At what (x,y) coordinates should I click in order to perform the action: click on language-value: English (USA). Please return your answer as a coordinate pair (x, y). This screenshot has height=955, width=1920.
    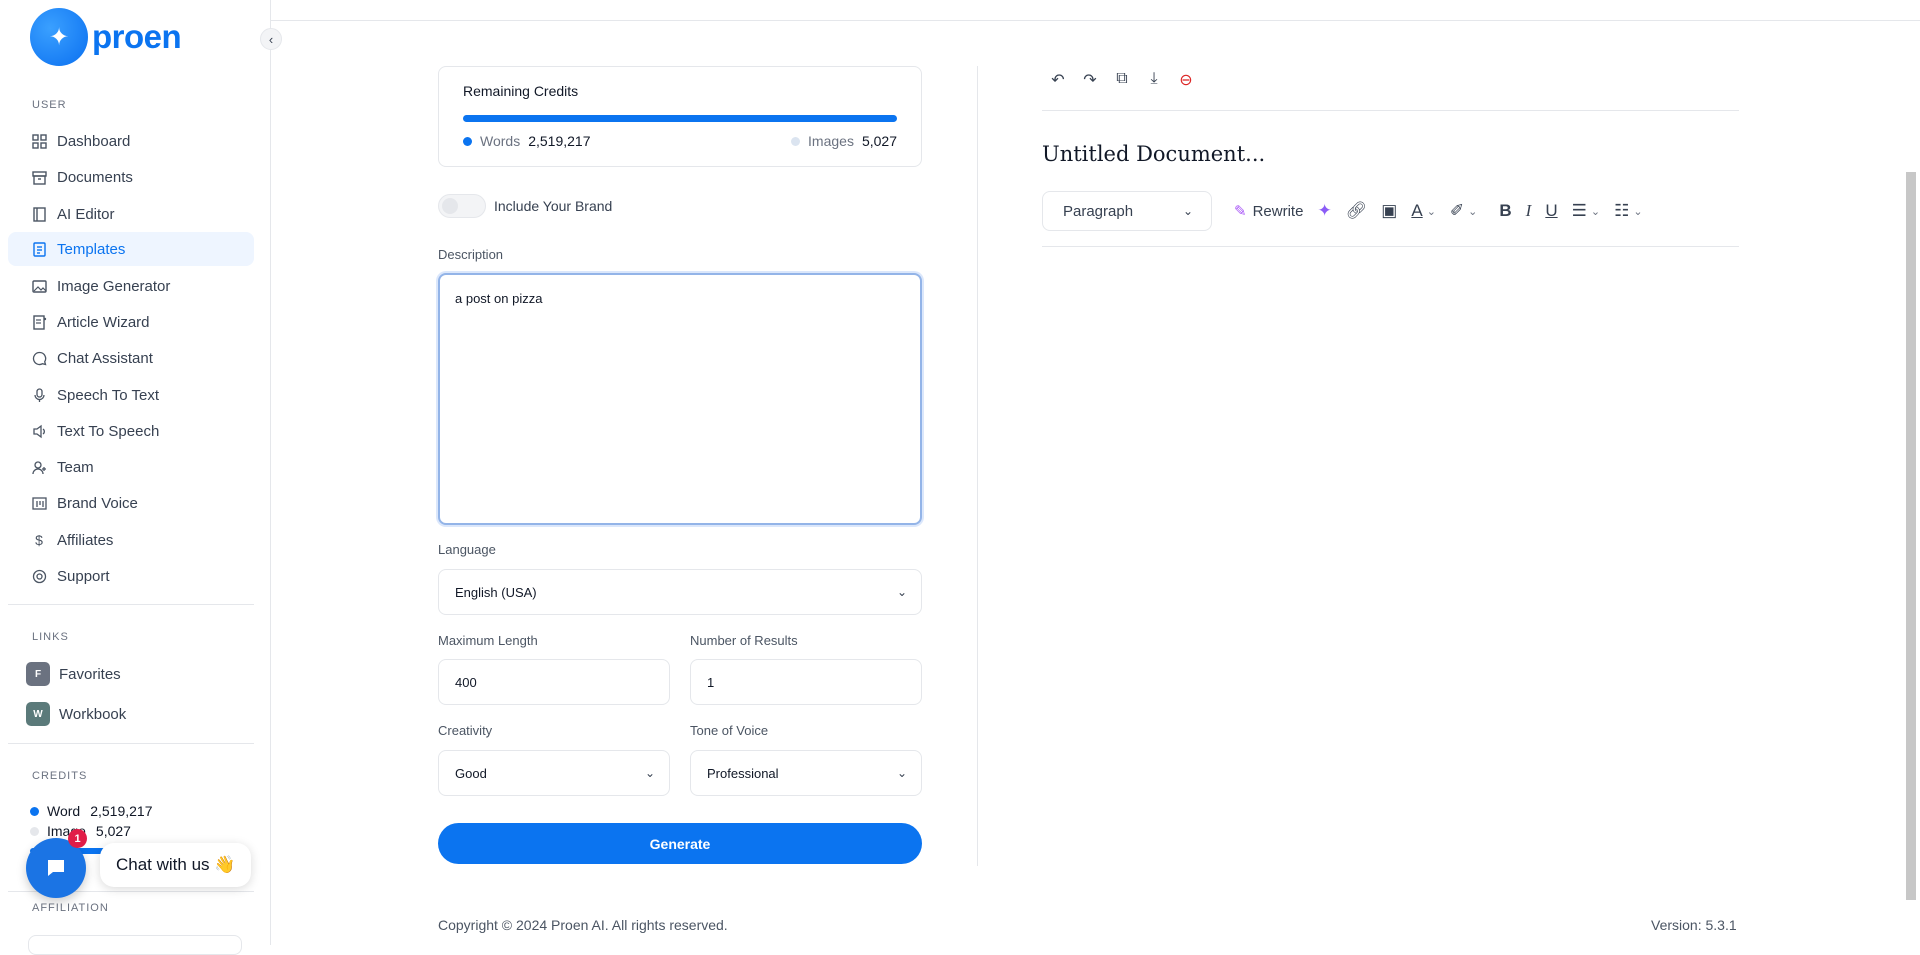
    Looking at the image, I should click on (496, 592).